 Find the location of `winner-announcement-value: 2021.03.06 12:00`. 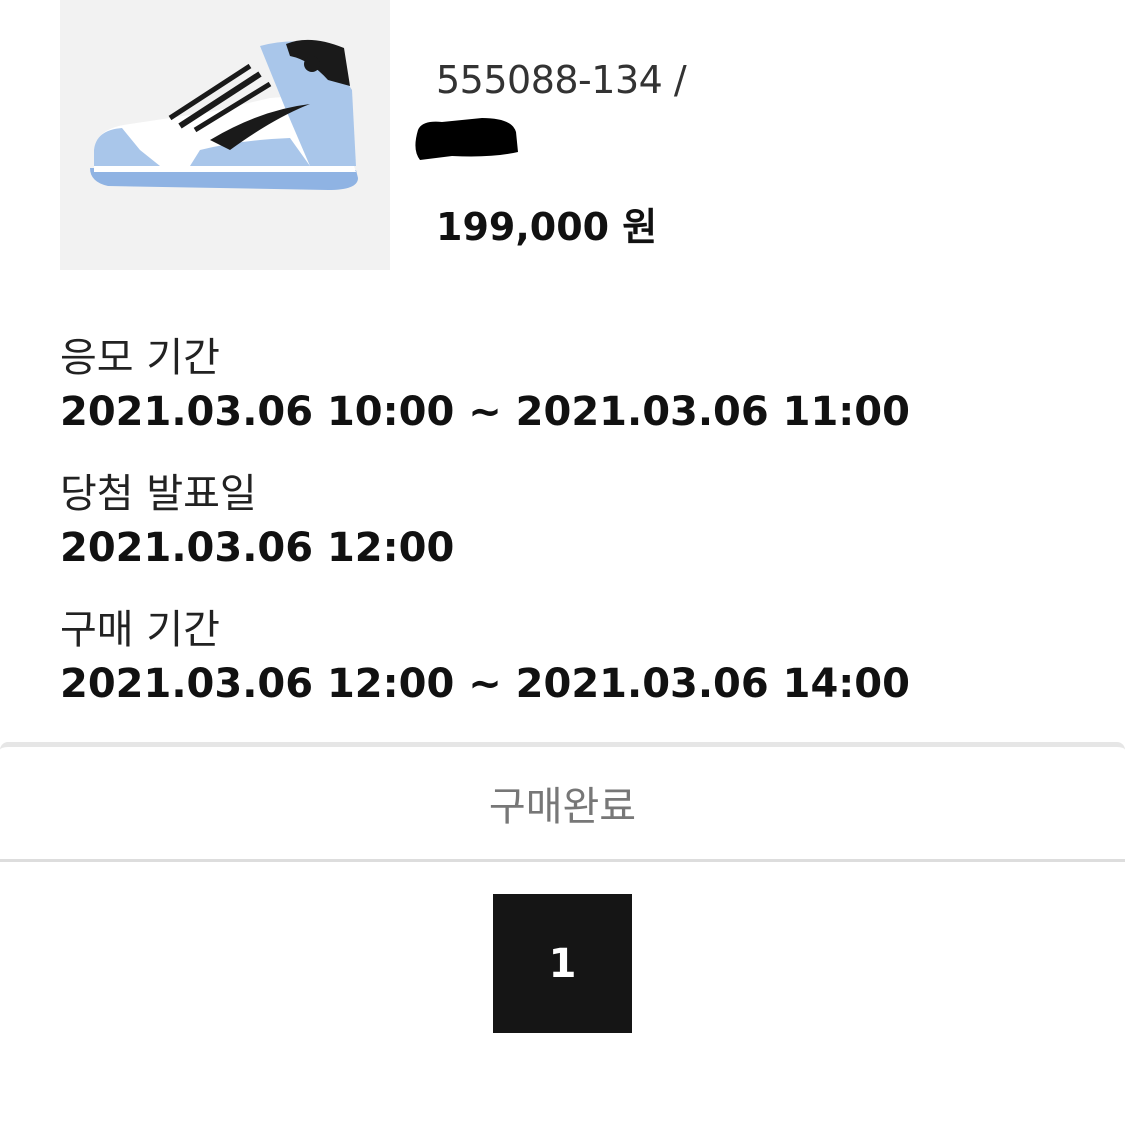

winner-announcement-value: 2021.03.06 12:00 is located at coordinates (257, 548).